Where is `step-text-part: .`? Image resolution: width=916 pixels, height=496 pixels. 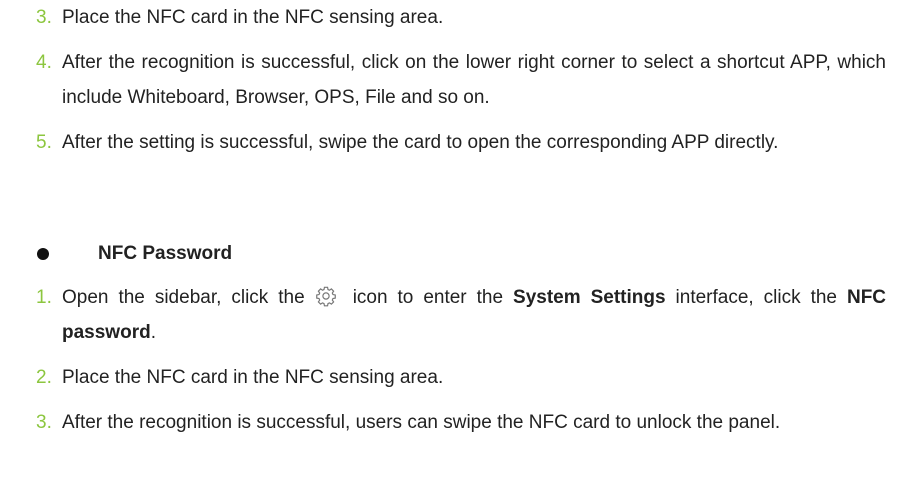
step-text-part: . is located at coordinates (153, 332).